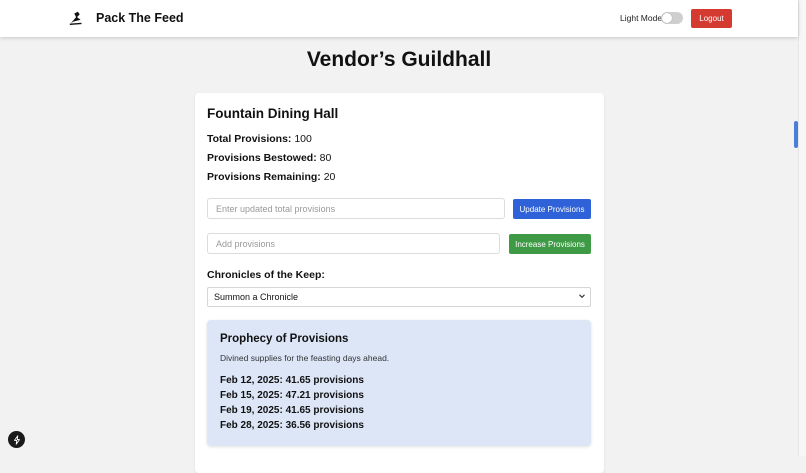 The width and height of the screenshot is (806, 473). I want to click on select-value: Summon a Chronicle, so click(256, 297).